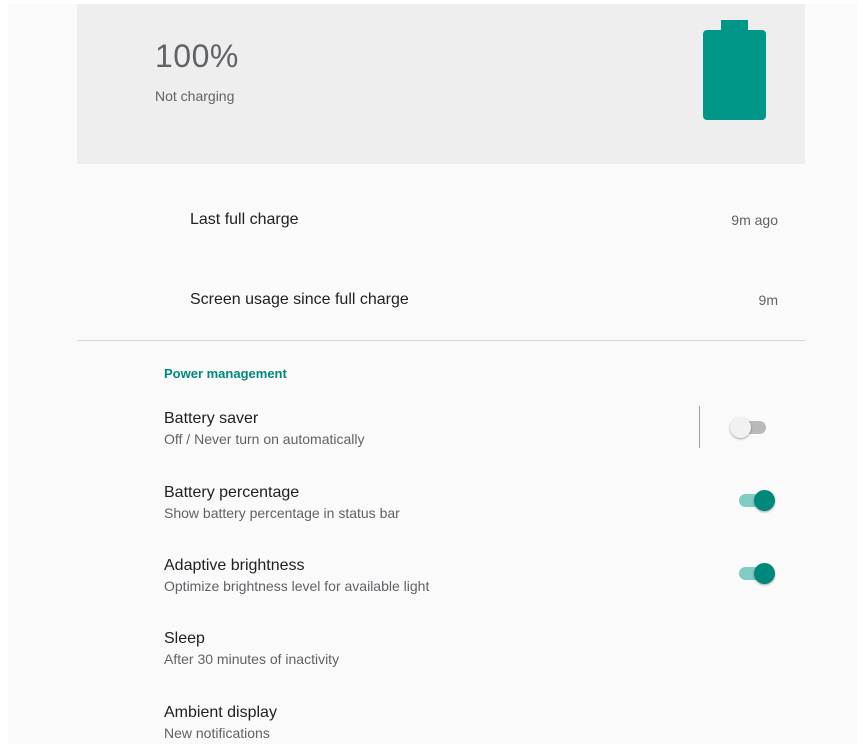 Image resolution: width=863 pixels, height=744 pixels. Describe the element at coordinates (768, 300) in the screenshot. I see `screen-usage-value: 9m` at that location.